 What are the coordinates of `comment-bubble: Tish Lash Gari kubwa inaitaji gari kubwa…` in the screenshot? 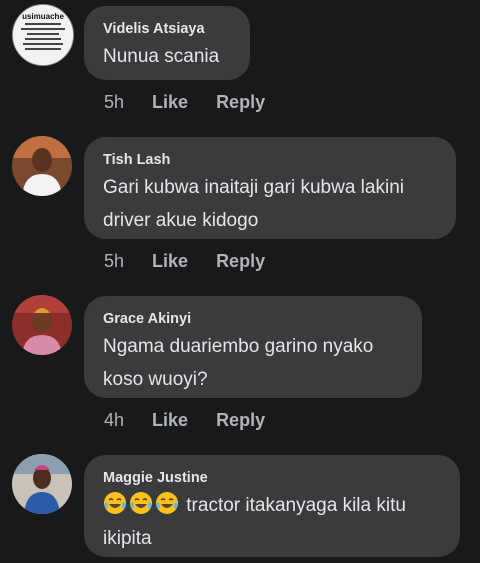 It's located at (270, 188).